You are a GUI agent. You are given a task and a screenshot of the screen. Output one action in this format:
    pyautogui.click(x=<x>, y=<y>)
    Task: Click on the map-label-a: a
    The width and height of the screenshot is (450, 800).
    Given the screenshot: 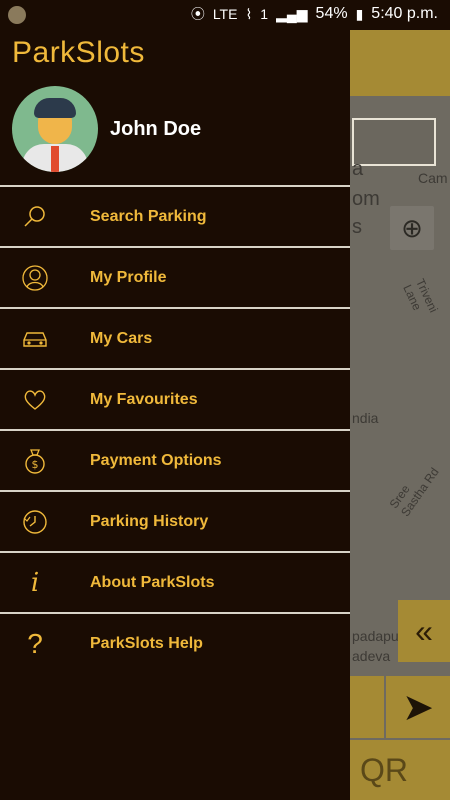 What is the action you would take?
    pyautogui.click(x=358, y=169)
    